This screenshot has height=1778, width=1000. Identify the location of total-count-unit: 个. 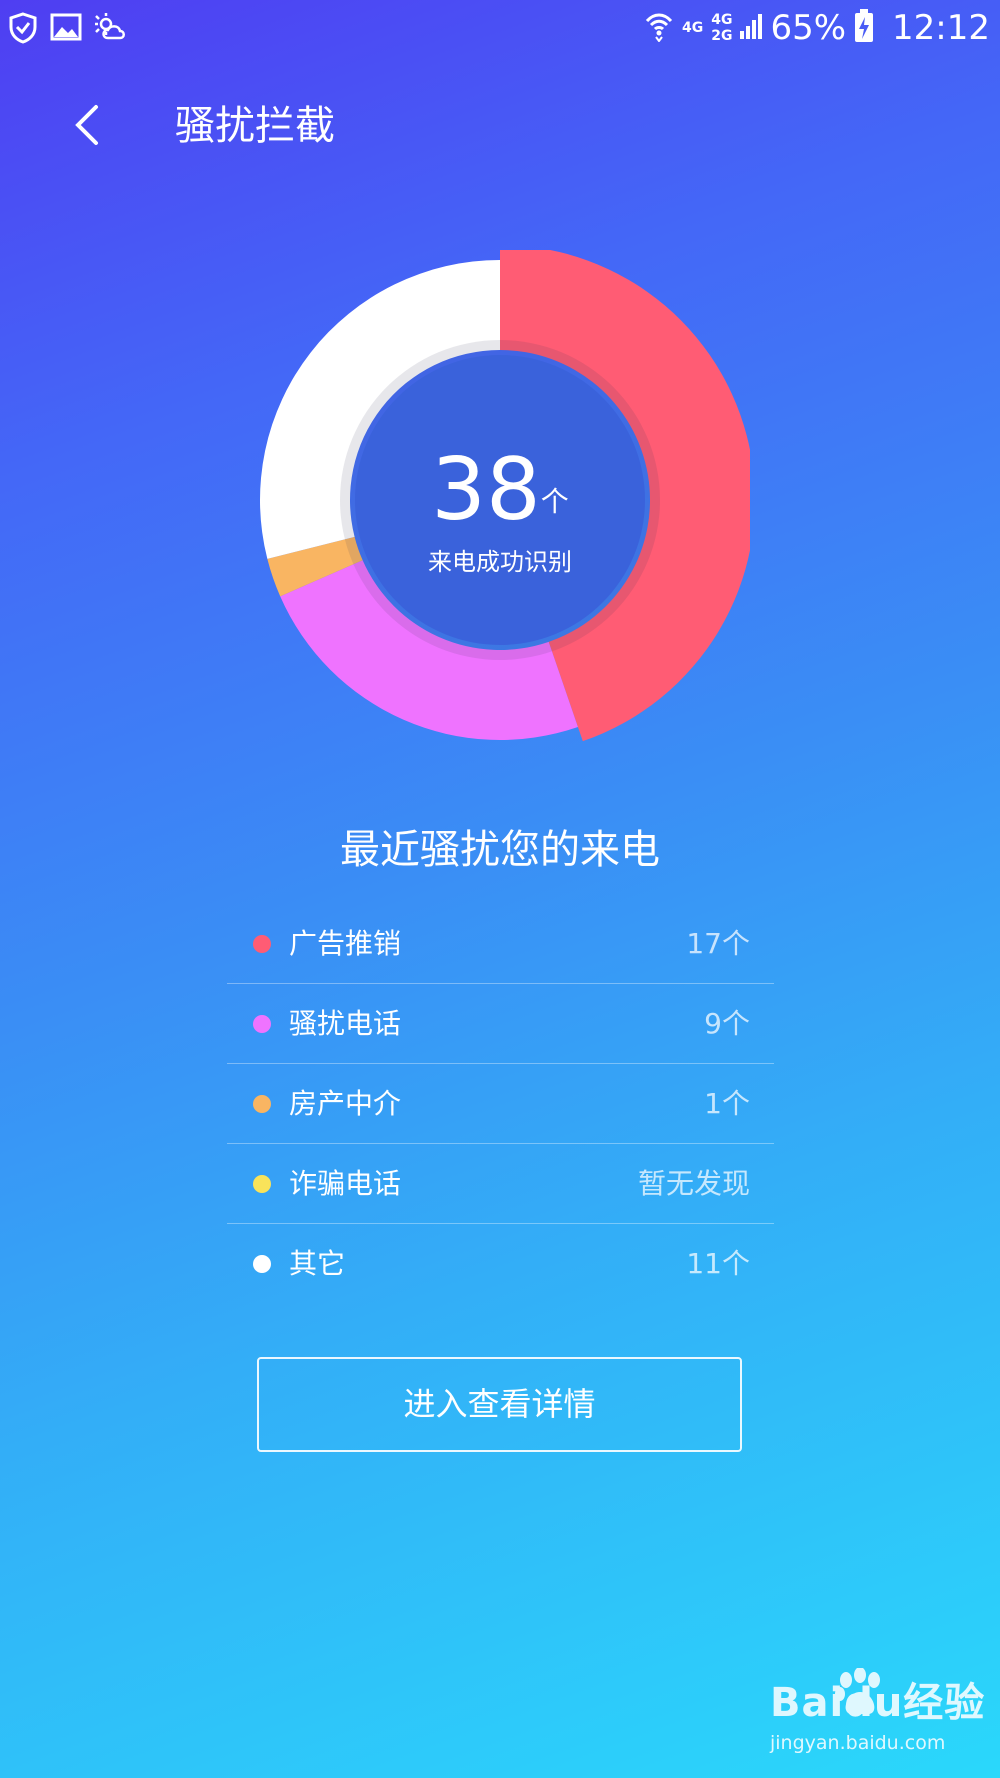
(554, 501).